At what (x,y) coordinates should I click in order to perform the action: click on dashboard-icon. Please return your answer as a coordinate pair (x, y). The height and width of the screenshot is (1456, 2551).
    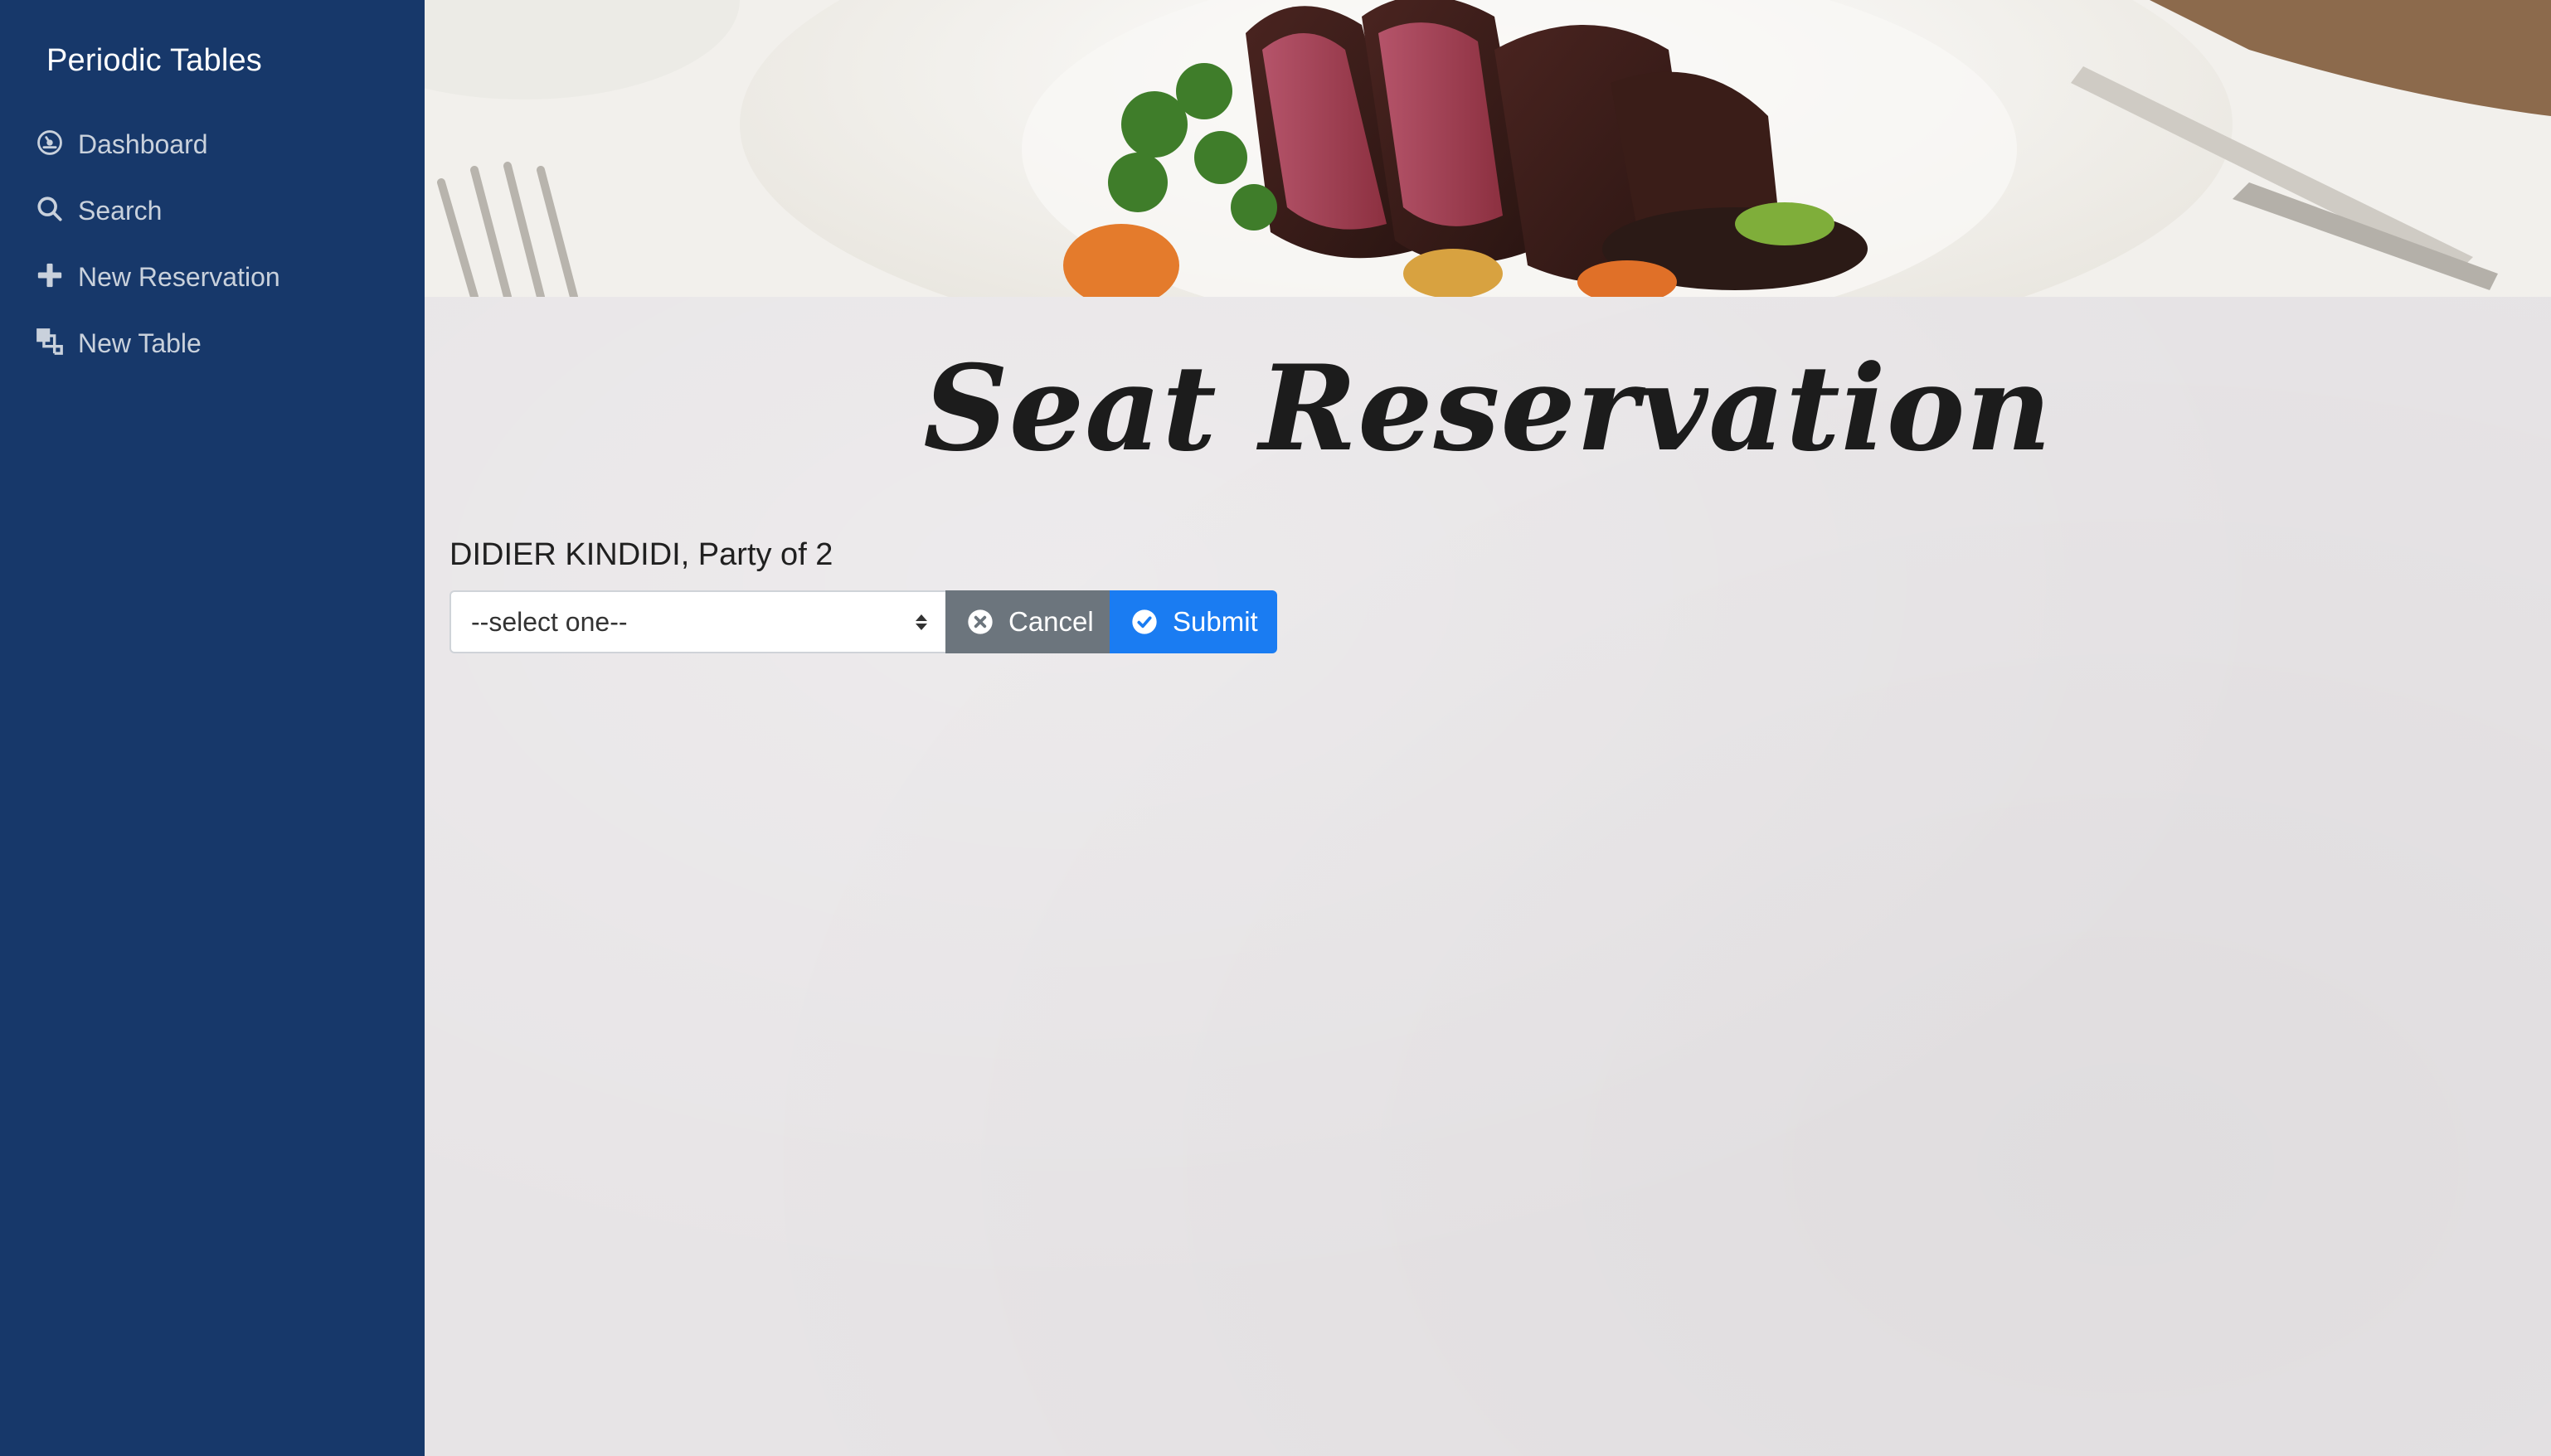
    Looking at the image, I should click on (50, 143).